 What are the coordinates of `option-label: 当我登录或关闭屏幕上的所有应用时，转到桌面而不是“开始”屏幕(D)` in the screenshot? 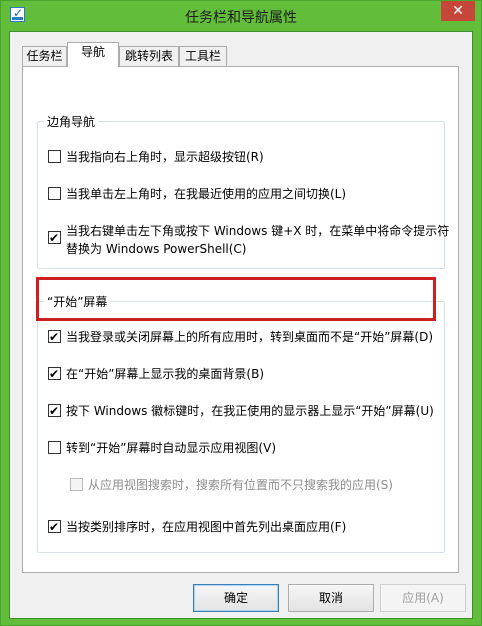 It's located at (250, 337).